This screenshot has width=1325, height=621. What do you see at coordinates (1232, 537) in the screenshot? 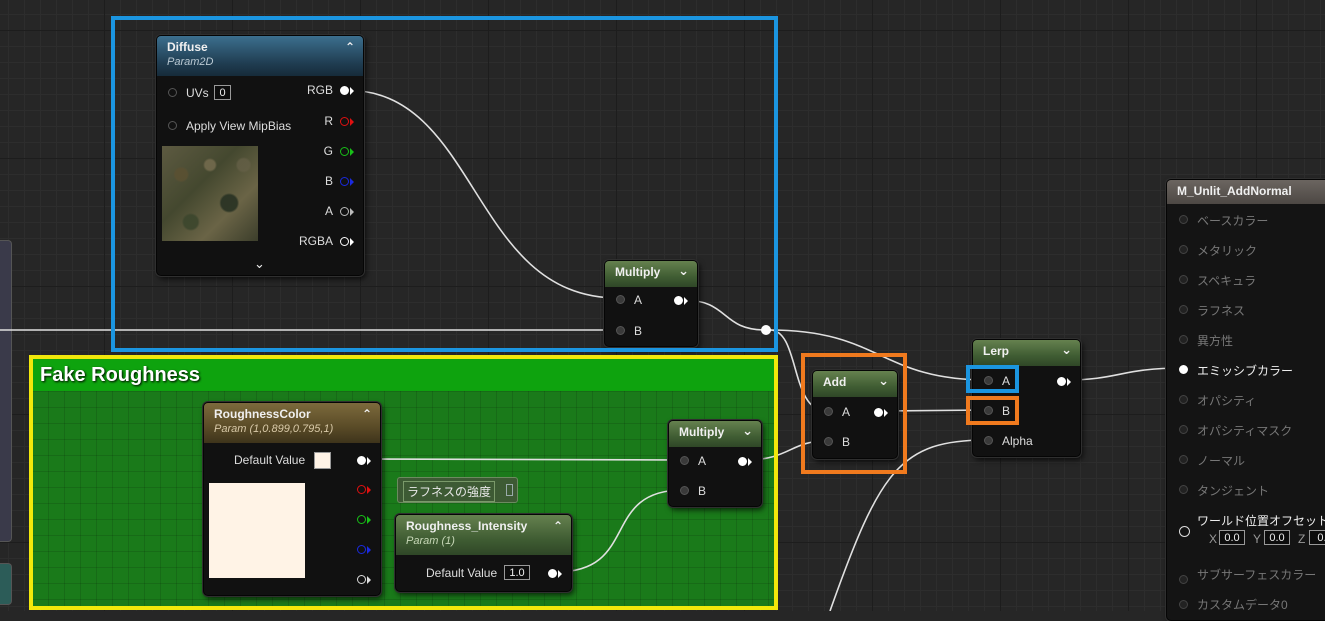
I see `wpo-x-field: 0.0` at bounding box center [1232, 537].